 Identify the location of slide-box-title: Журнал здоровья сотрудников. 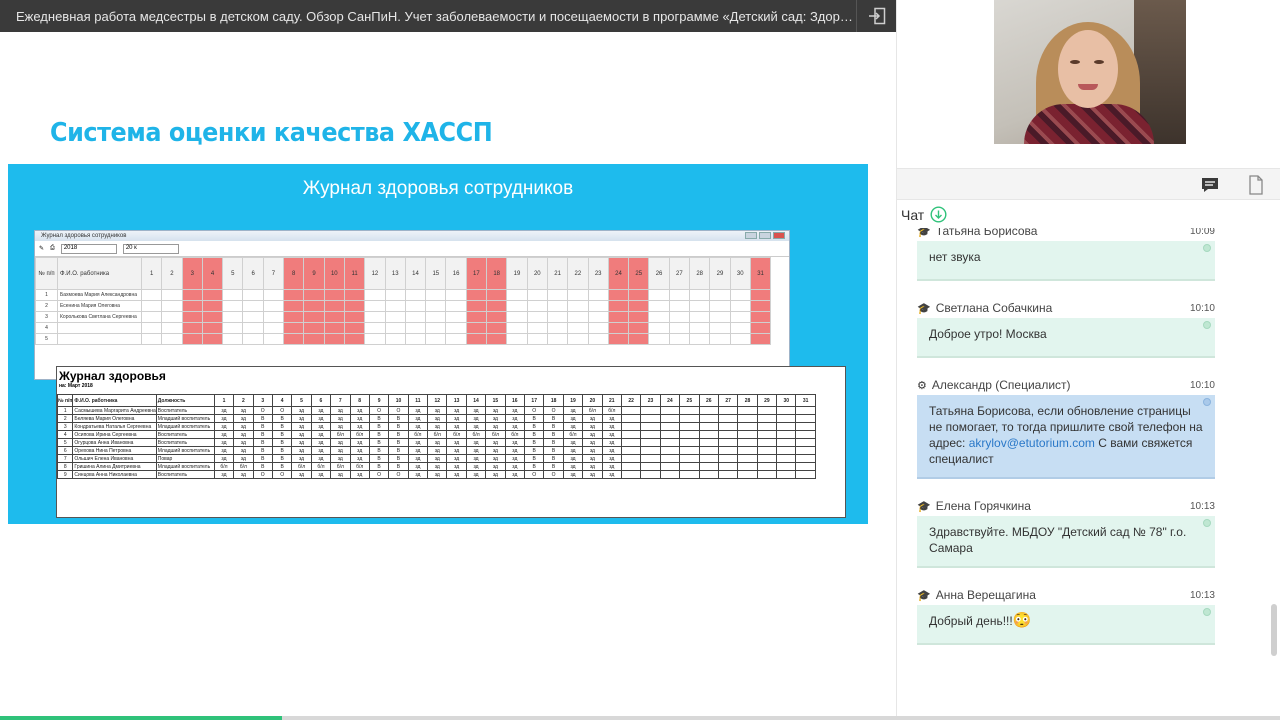
(438, 188).